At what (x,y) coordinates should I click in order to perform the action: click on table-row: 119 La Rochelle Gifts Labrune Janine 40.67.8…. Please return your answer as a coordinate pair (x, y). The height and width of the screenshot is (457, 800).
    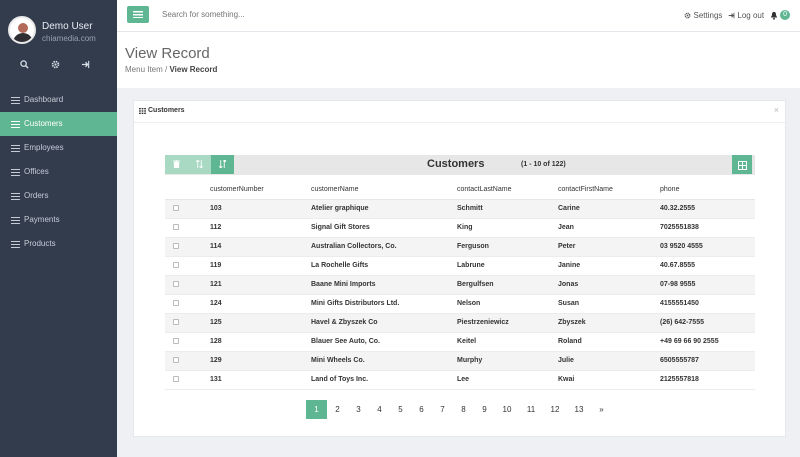
    Looking at the image, I should click on (460, 266).